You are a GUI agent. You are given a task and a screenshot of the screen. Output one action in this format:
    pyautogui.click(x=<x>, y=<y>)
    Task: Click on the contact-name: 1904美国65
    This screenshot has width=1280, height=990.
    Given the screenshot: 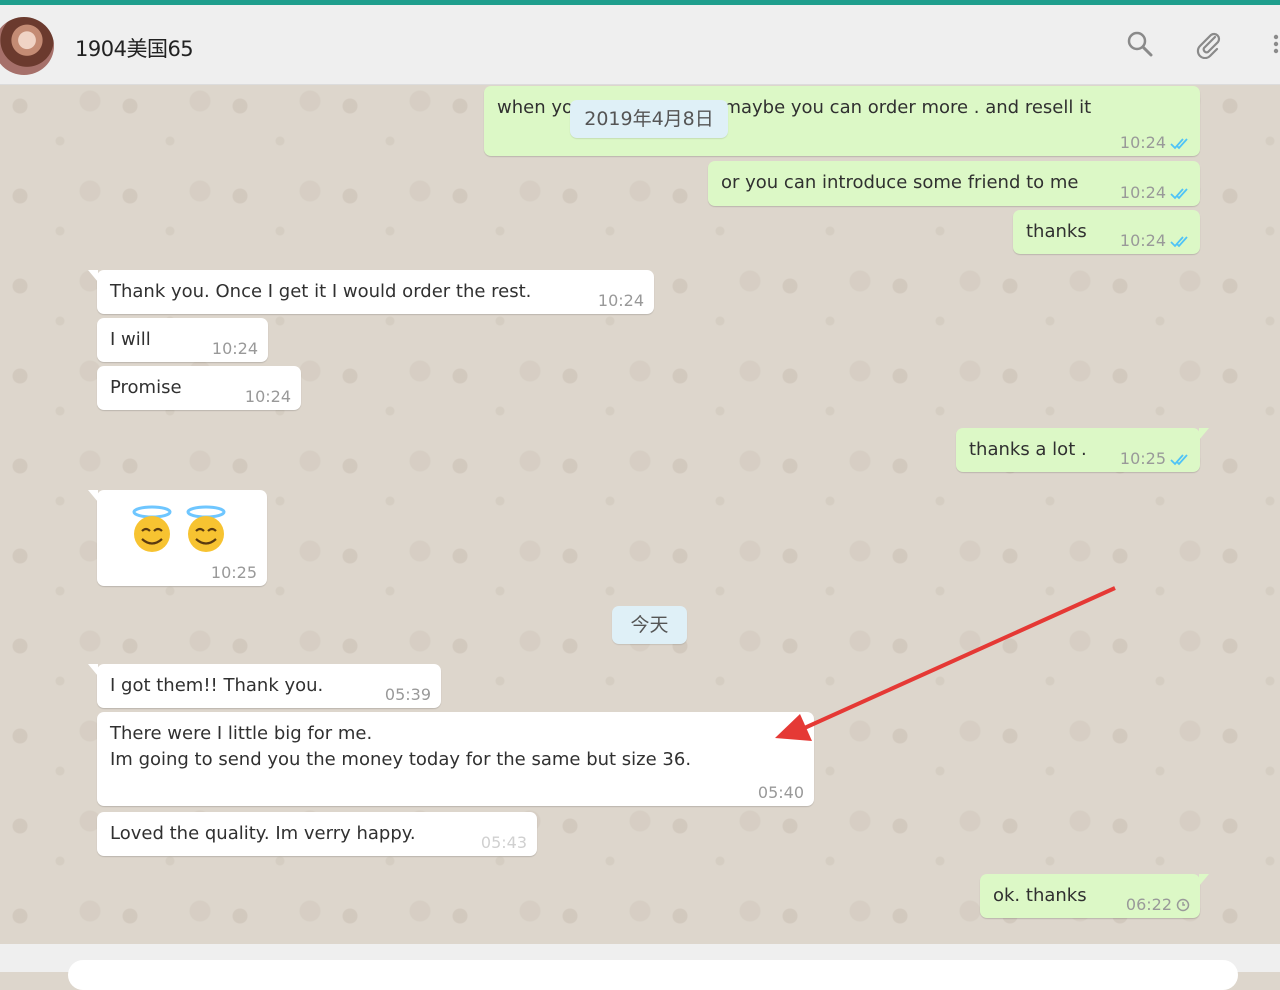 What is the action you would take?
    pyautogui.click(x=134, y=48)
    